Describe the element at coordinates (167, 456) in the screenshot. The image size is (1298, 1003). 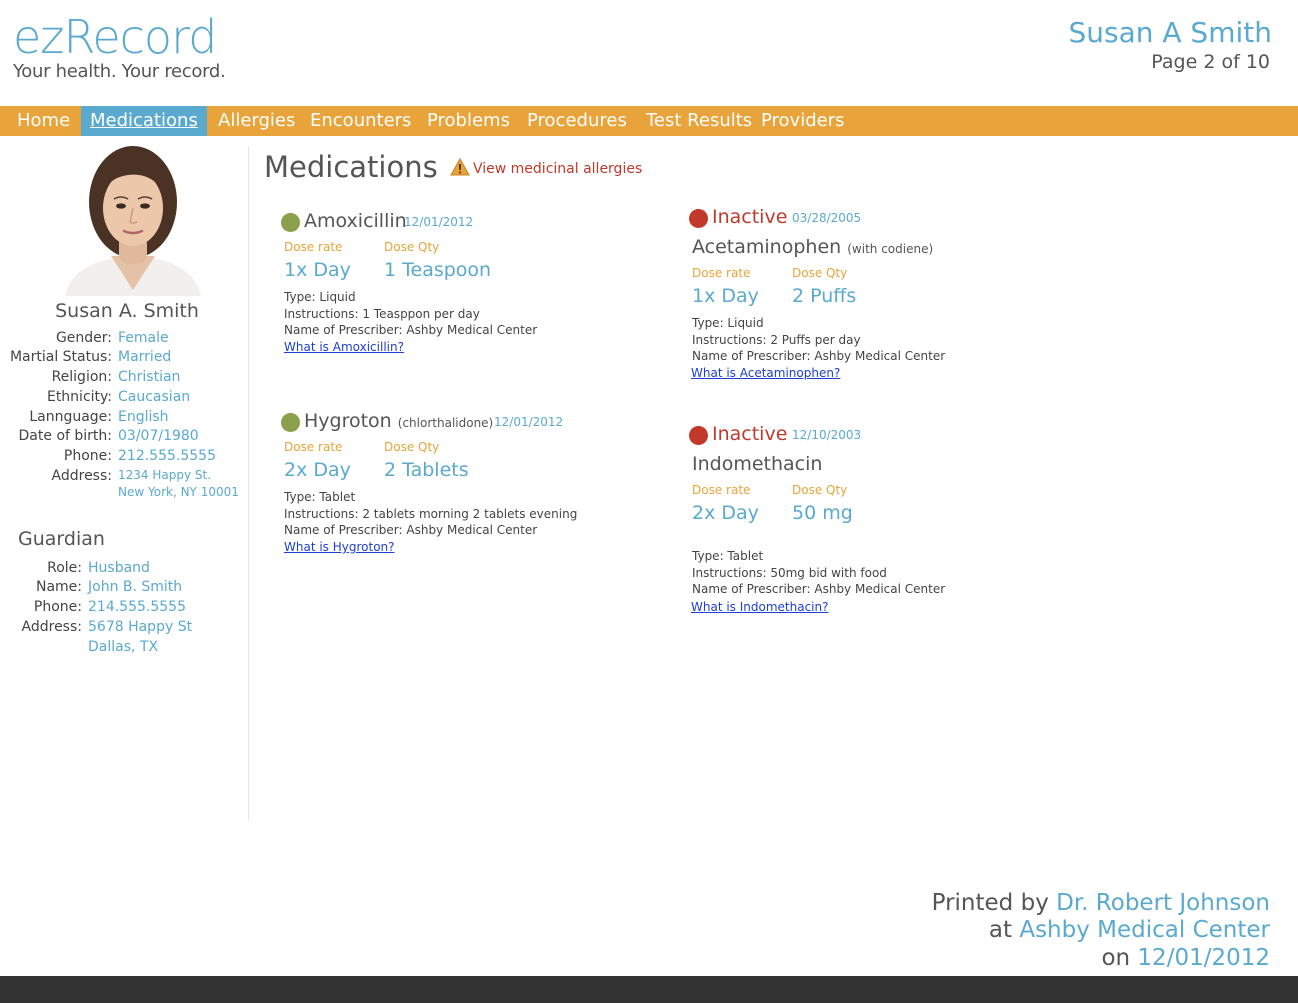
I see `patient-field-value: 212.555.5555` at that location.